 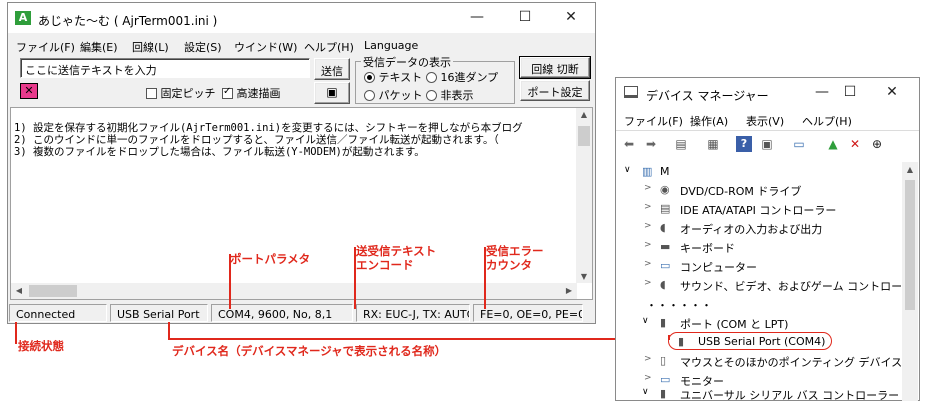 What do you see at coordinates (203, 47) in the screenshot?
I see `menu-settings: 設定(S)` at bounding box center [203, 47].